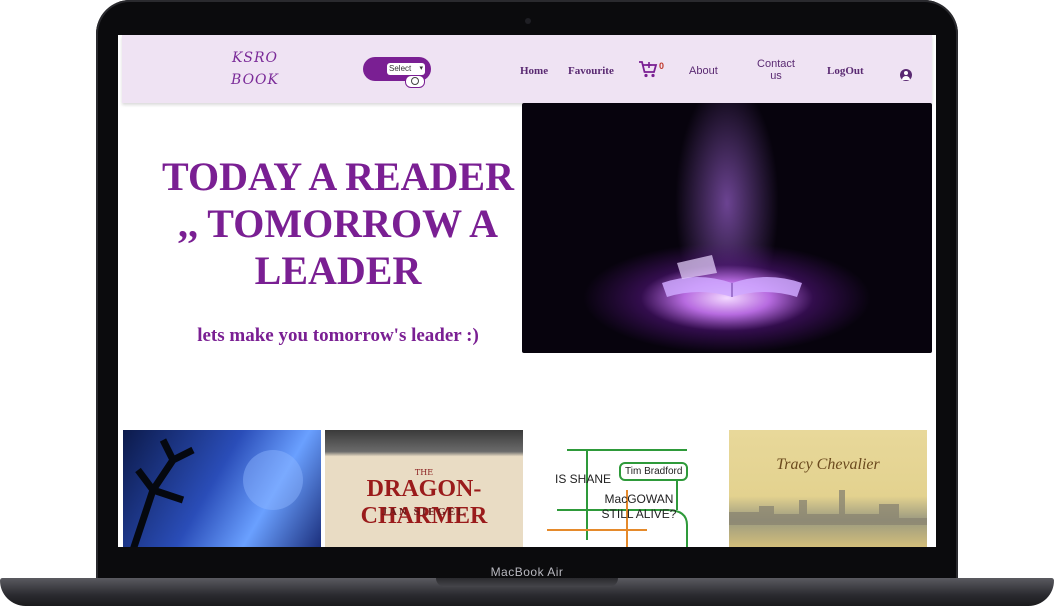  I want to click on book-card-2: THE DRAGON-CHARMER JAN SIEGEL, so click(424, 488).